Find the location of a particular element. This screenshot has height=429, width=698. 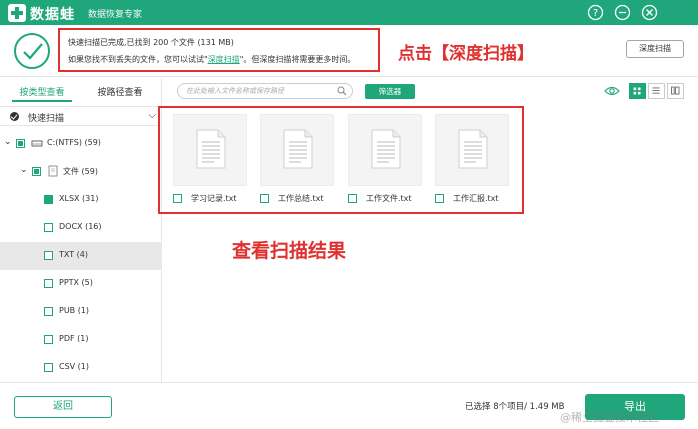

search-box is located at coordinates (265, 91).